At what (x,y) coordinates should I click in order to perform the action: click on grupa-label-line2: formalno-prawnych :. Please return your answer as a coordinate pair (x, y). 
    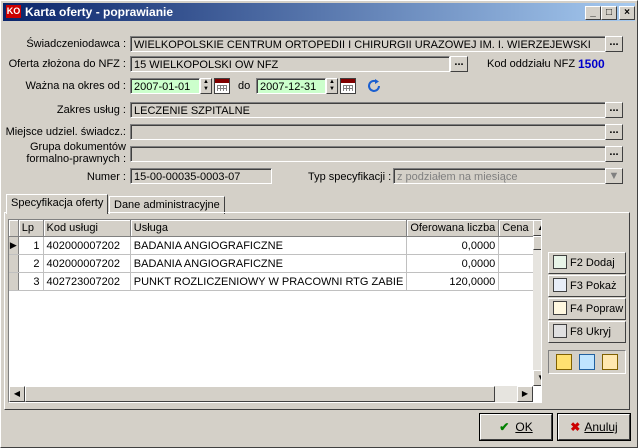
    Looking at the image, I should click on (76, 159).